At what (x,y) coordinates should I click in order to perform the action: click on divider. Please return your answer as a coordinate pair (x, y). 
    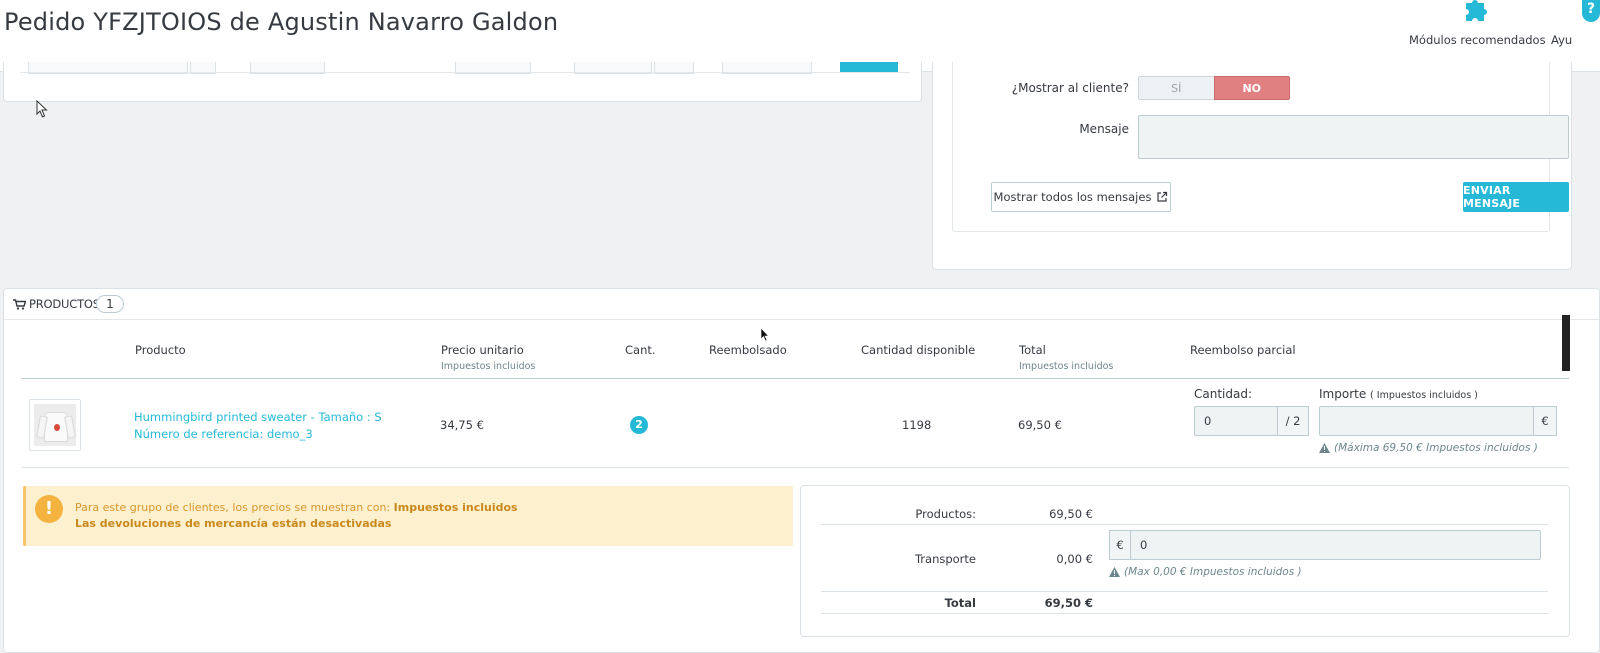
    Looking at the image, I should click on (465, 72).